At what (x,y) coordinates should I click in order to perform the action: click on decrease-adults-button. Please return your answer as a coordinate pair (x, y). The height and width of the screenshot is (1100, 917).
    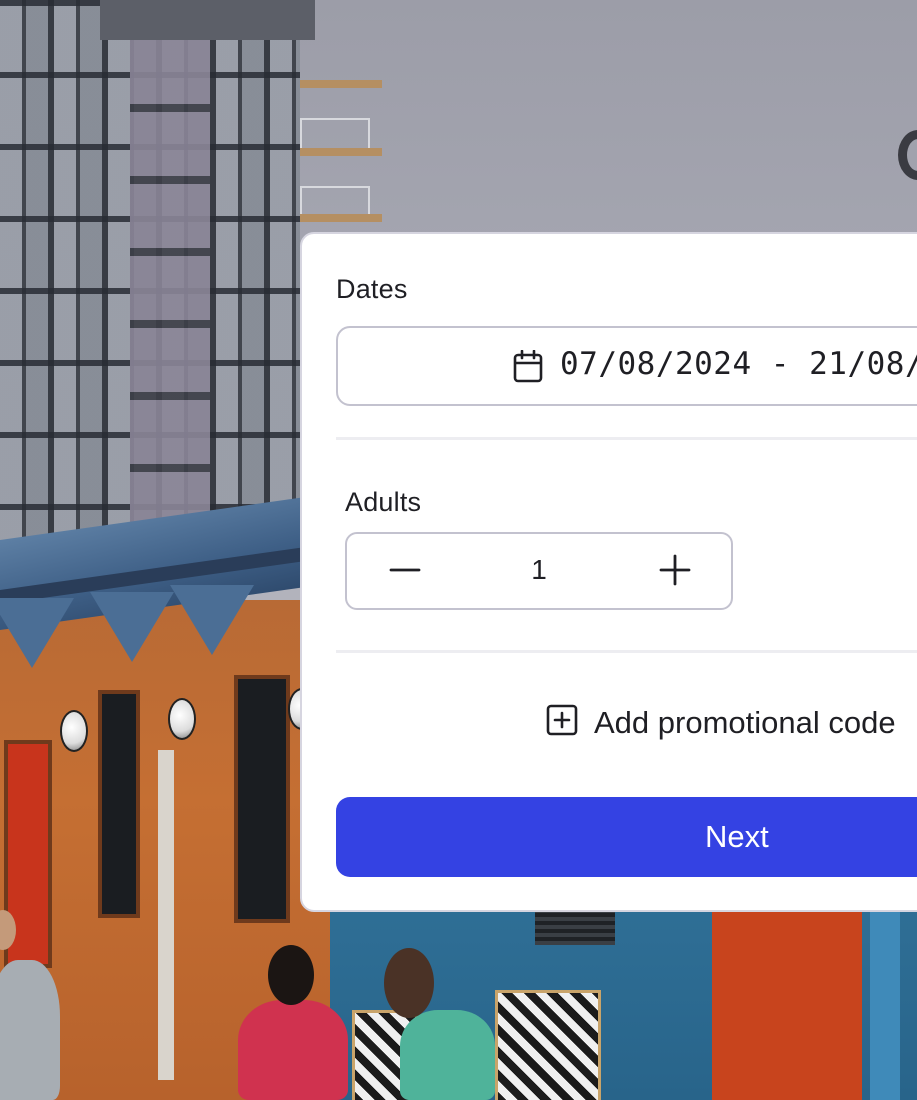
    Looking at the image, I should click on (405, 572).